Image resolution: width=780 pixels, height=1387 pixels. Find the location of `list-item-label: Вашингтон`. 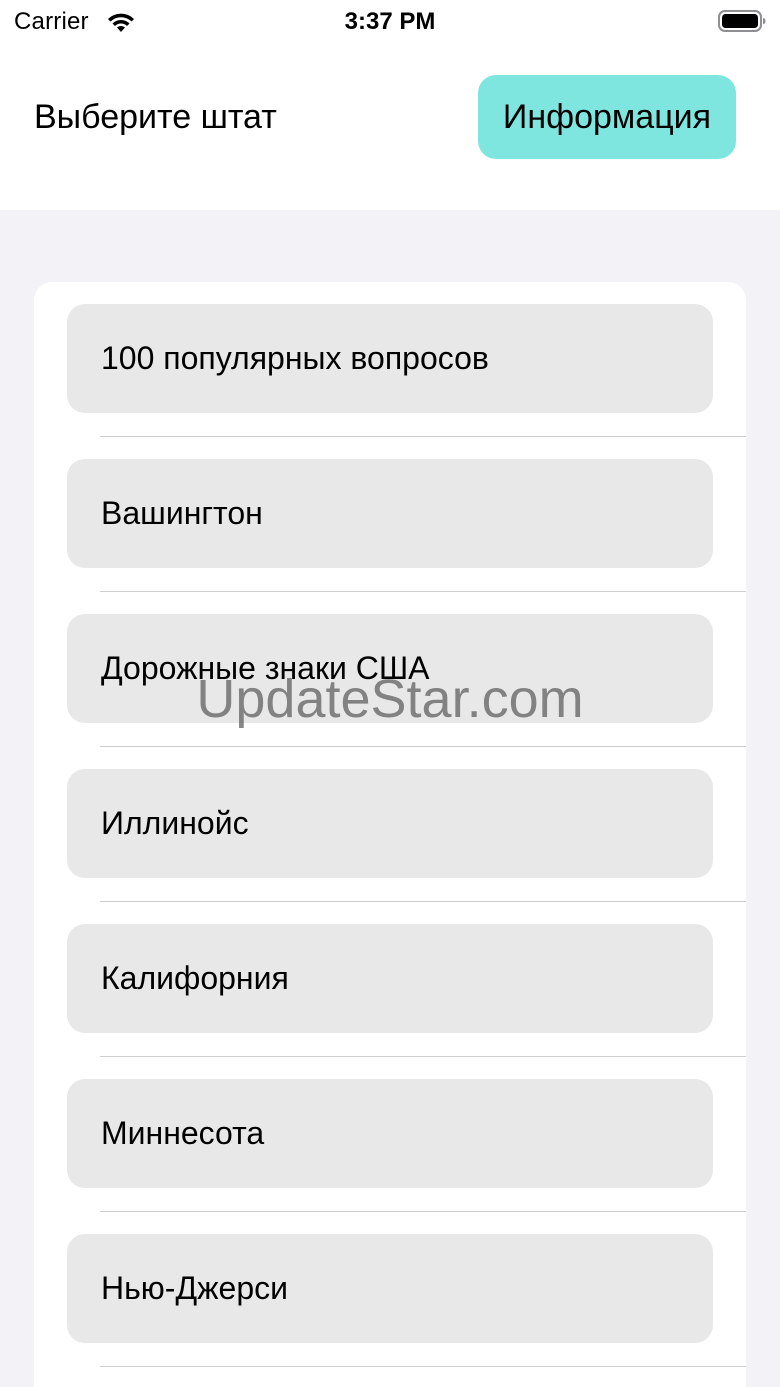

list-item-label: Вашингтон is located at coordinates (390, 513).